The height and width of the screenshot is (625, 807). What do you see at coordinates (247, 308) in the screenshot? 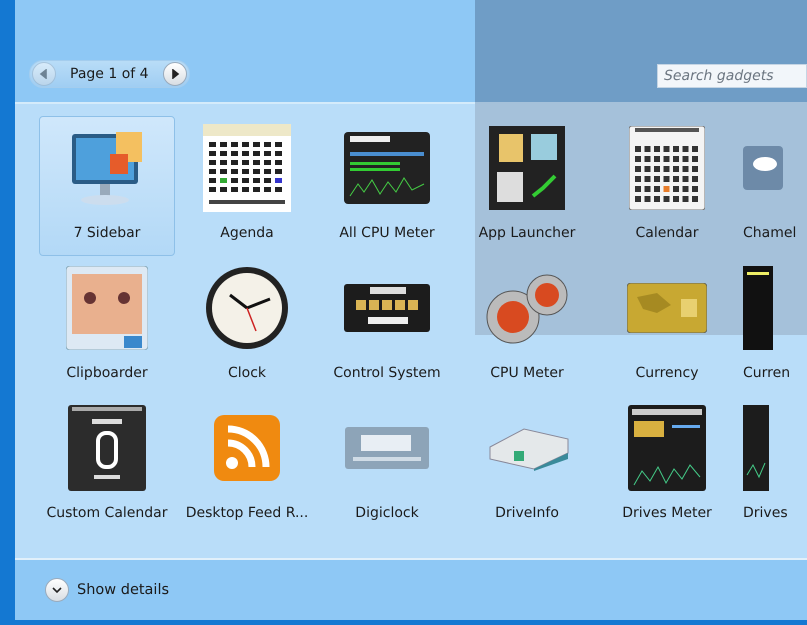
I see `clock-icon` at bounding box center [247, 308].